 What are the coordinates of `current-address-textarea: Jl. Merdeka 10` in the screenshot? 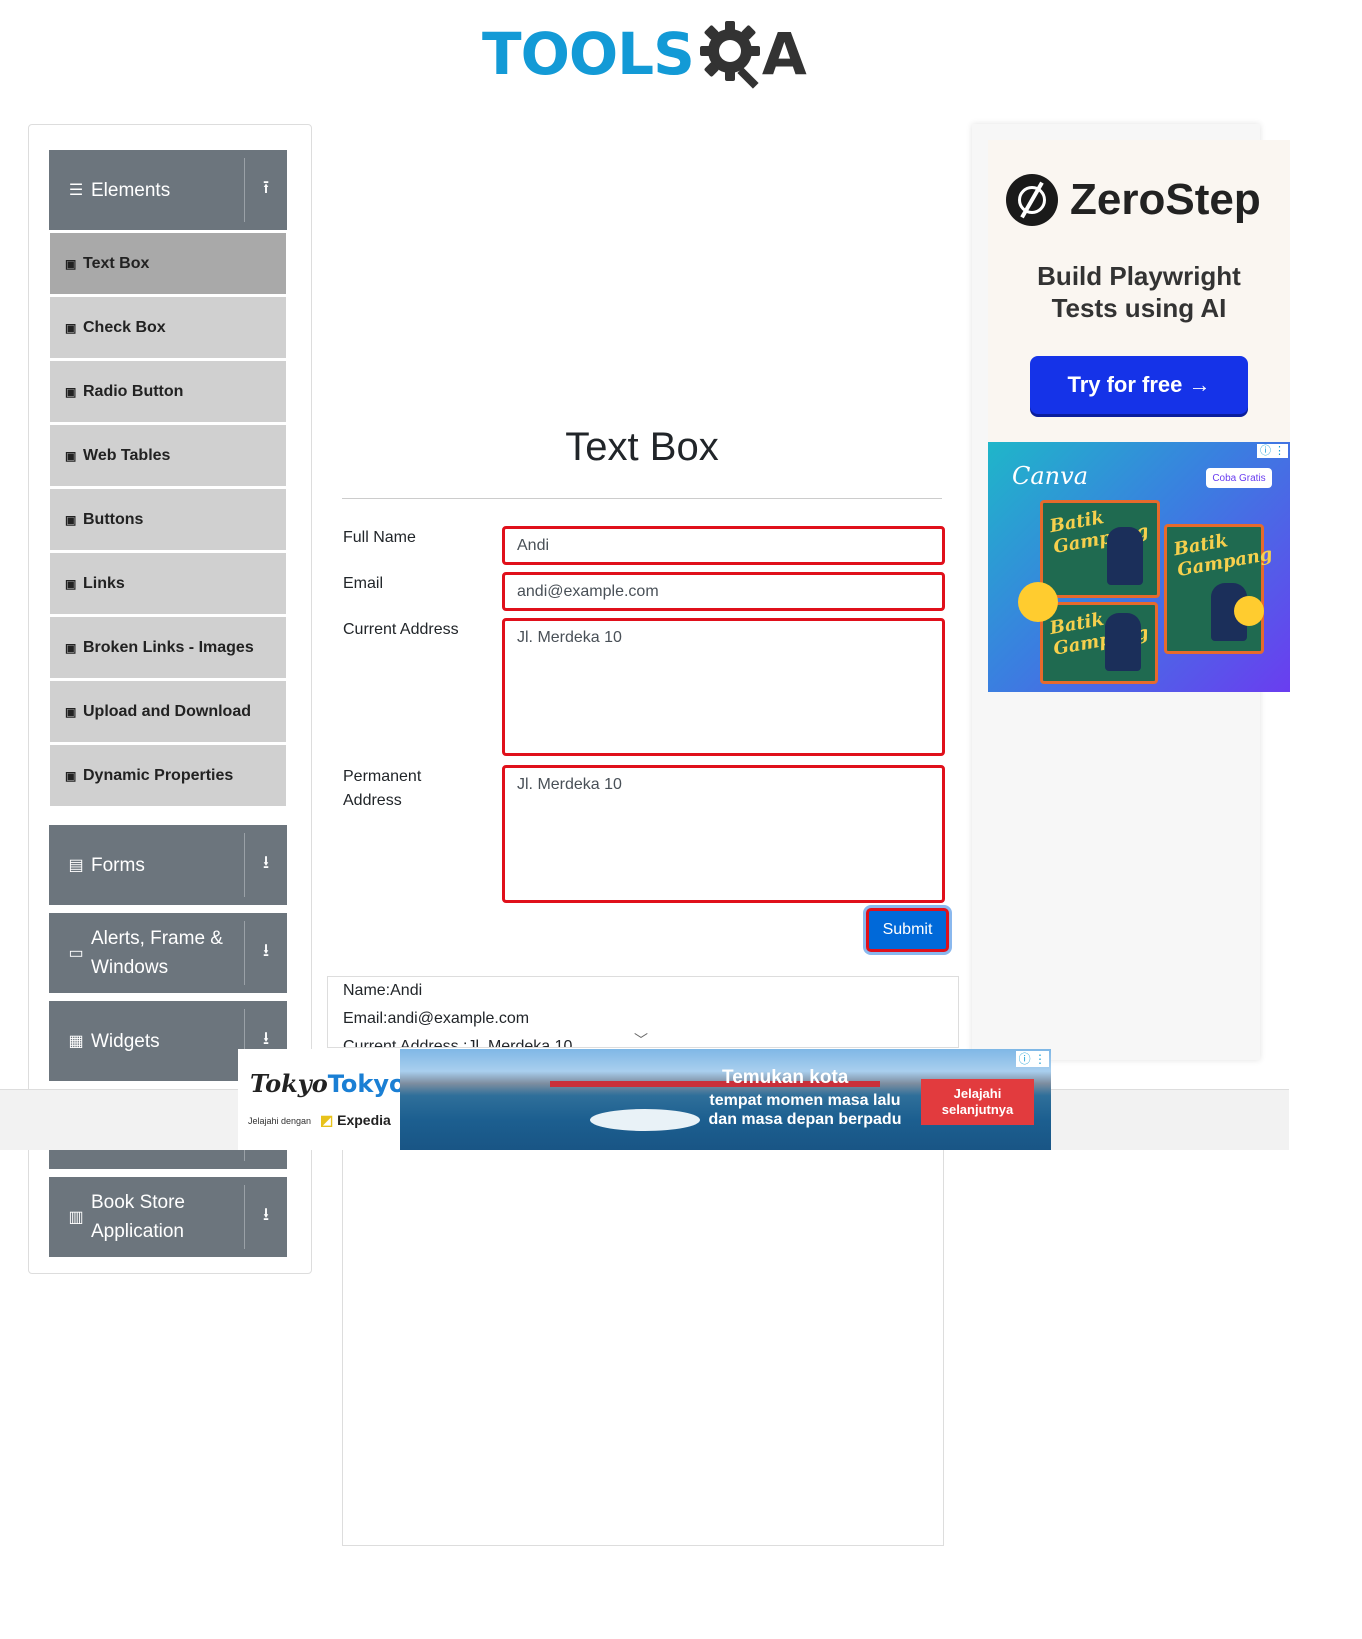 It's located at (723, 687).